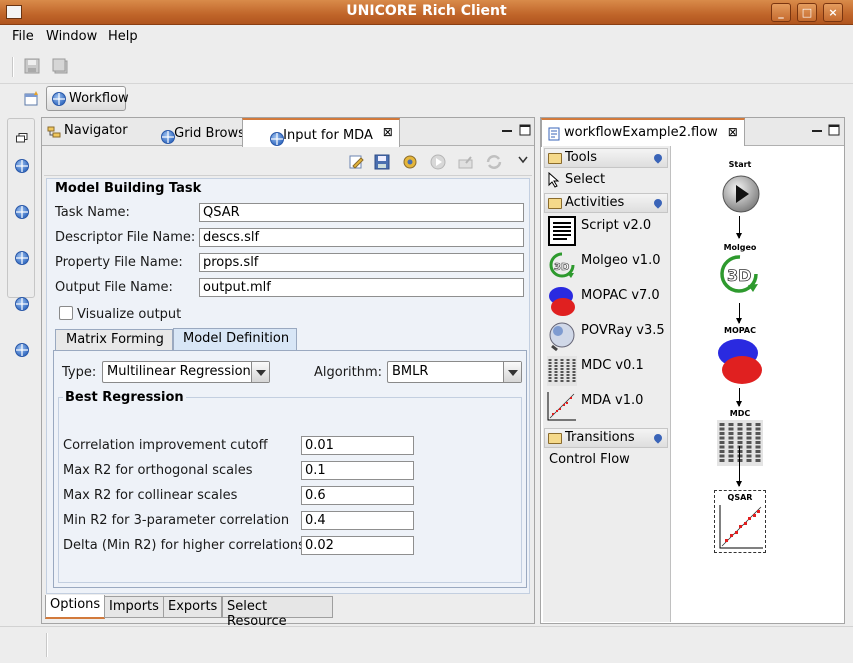 The width and height of the screenshot is (853, 663). Describe the element at coordinates (740, 274) in the screenshot. I see `molgeo-node-icon: 3D` at that location.